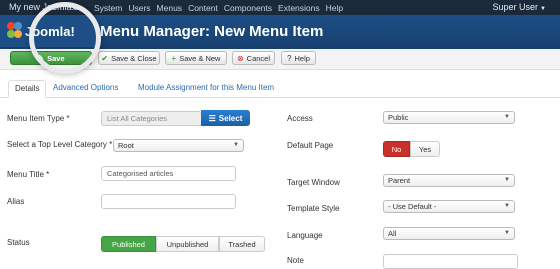 This screenshot has height=269, width=560. Describe the element at coordinates (174, 58) in the screenshot. I see `plus-icon: +` at that location.